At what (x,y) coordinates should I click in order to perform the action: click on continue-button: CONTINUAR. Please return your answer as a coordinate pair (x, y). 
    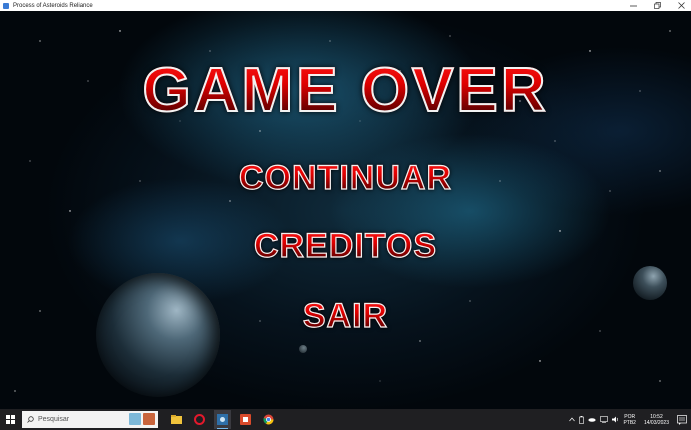
    Looking at the image, I should click on (345, 178).